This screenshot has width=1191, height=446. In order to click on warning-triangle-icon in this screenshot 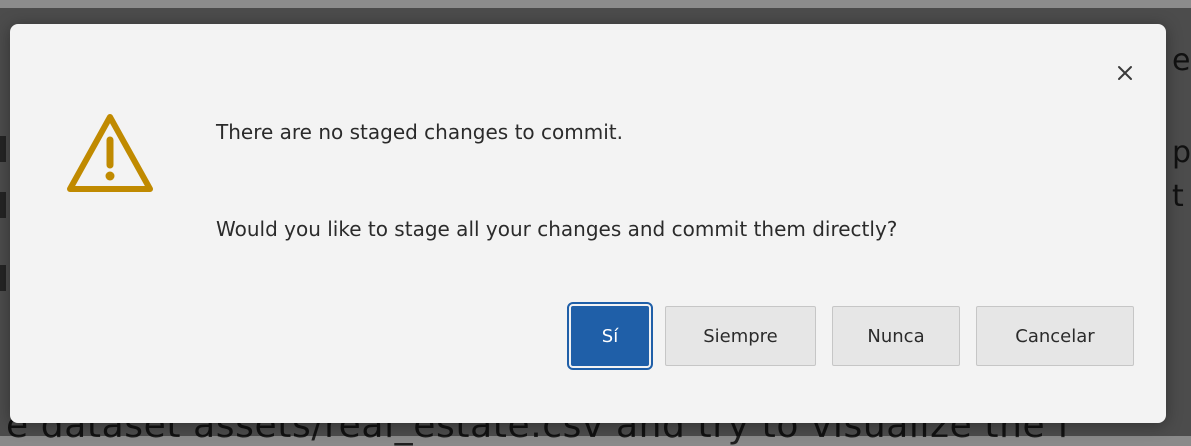, I will do `click(110, 155)`.